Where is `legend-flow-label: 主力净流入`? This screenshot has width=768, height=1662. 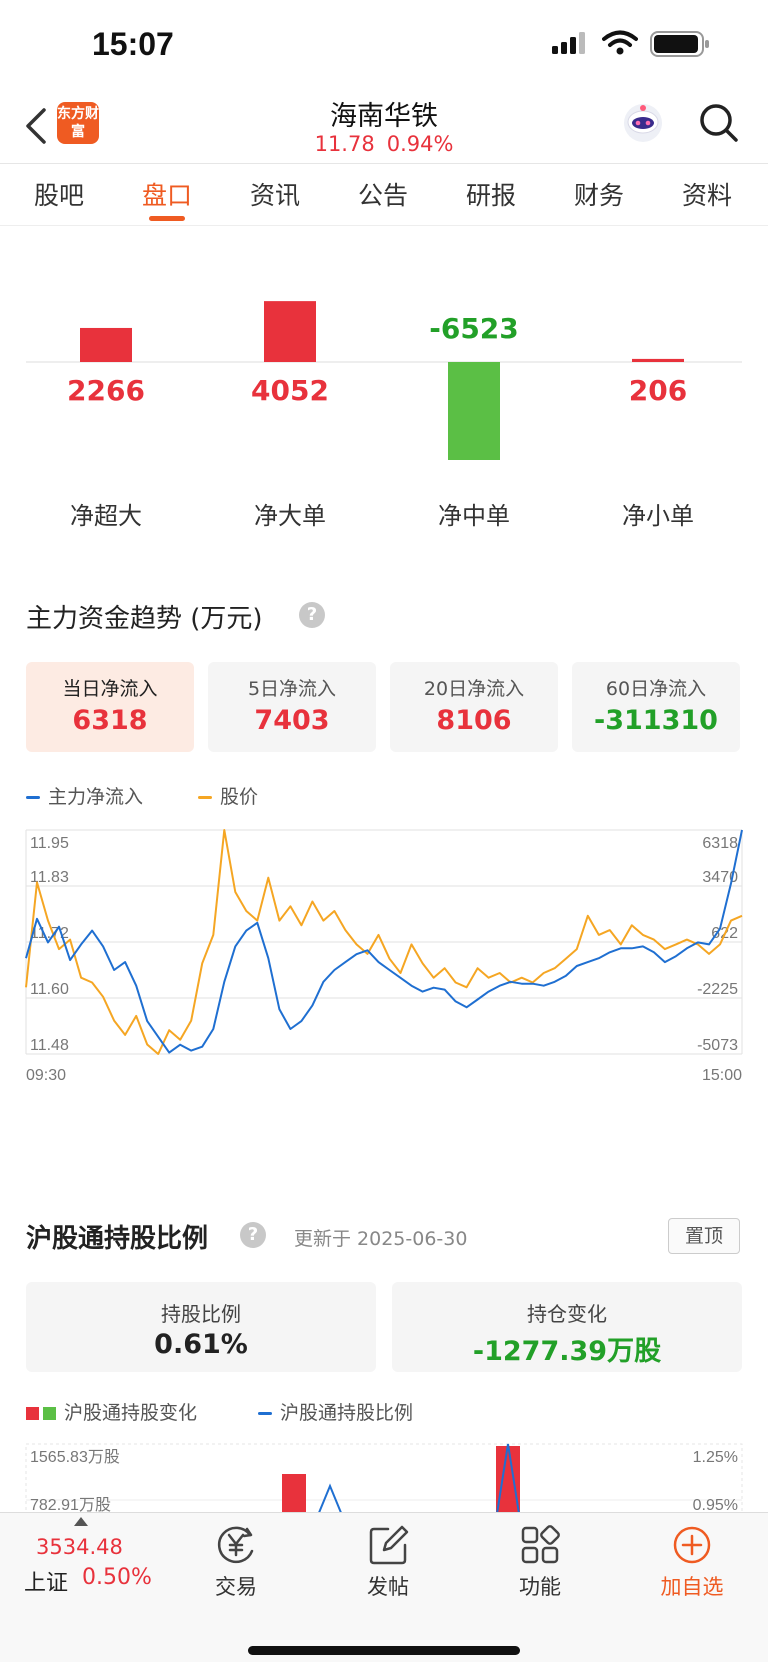 legend-flow-label: 主力净流入 is located at coordinates (96, 797).